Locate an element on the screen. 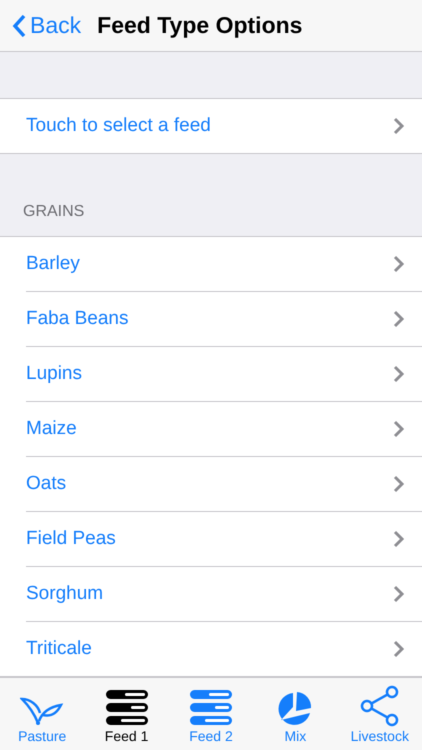 This screenshot has height=750, width=422. row-label: Triticale is located at coordinates (59, 648).